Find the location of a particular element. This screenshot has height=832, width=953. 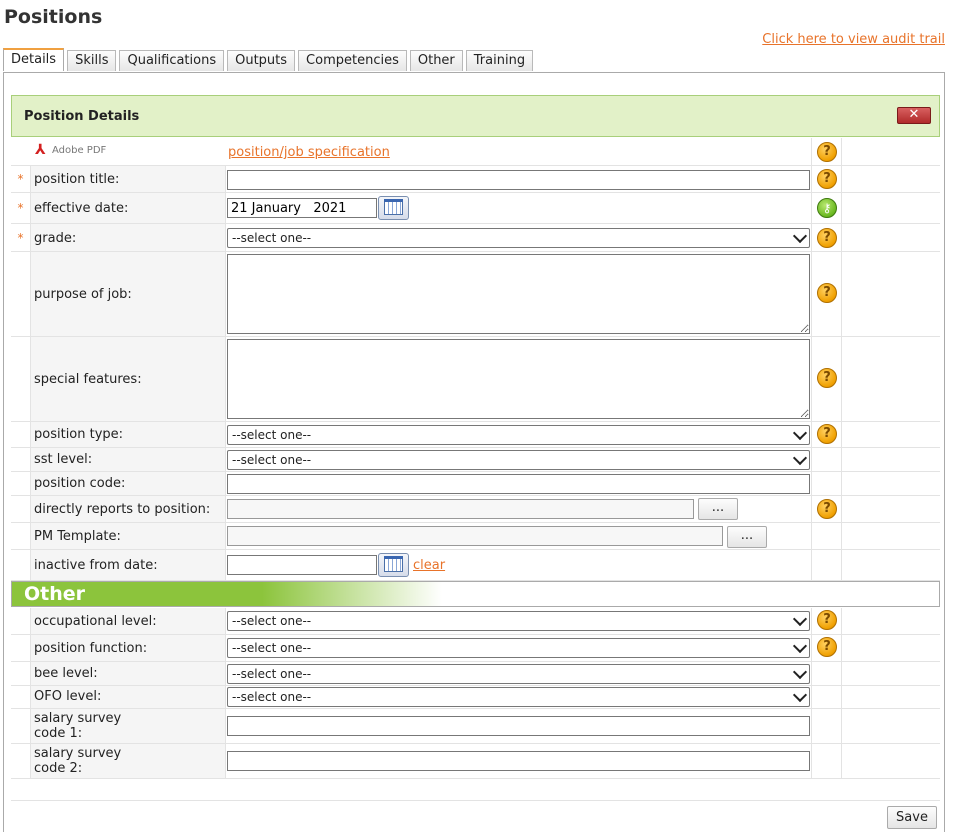

bee-level-select: --select one-- is located at coordinates (518, 674).